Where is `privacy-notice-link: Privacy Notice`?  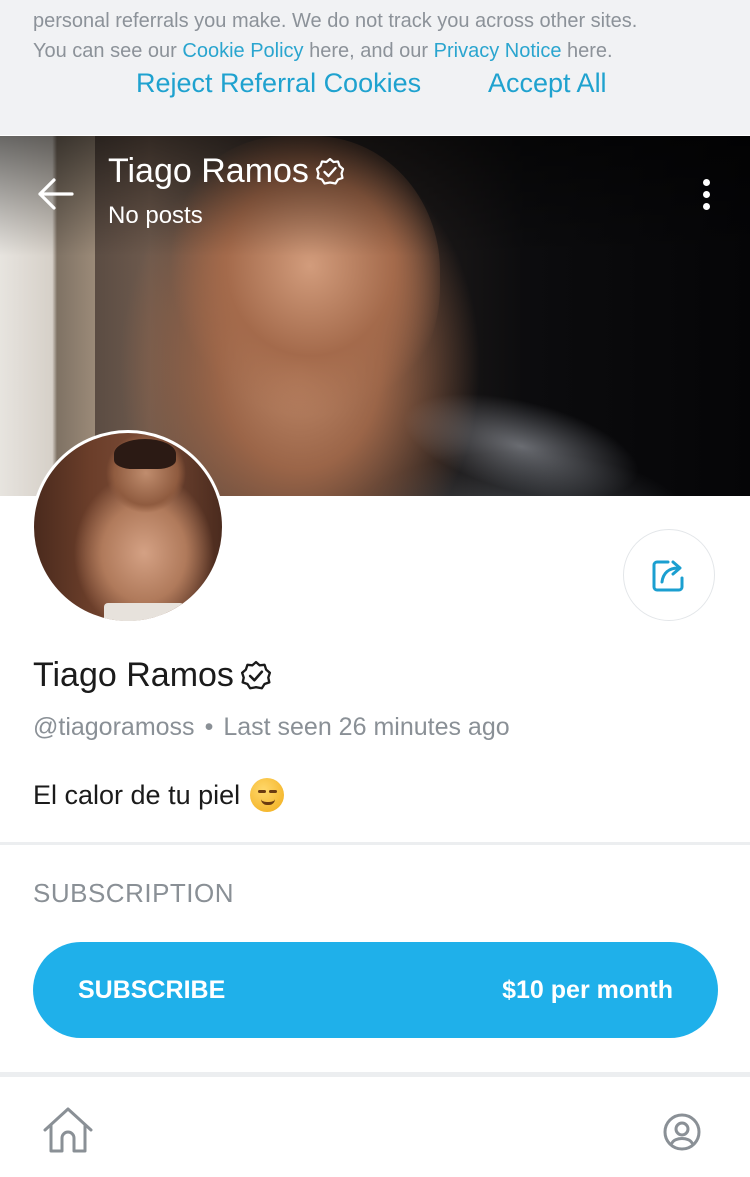 privacy-notice-link: Privacy Notice is located at coordinates (498, 51).